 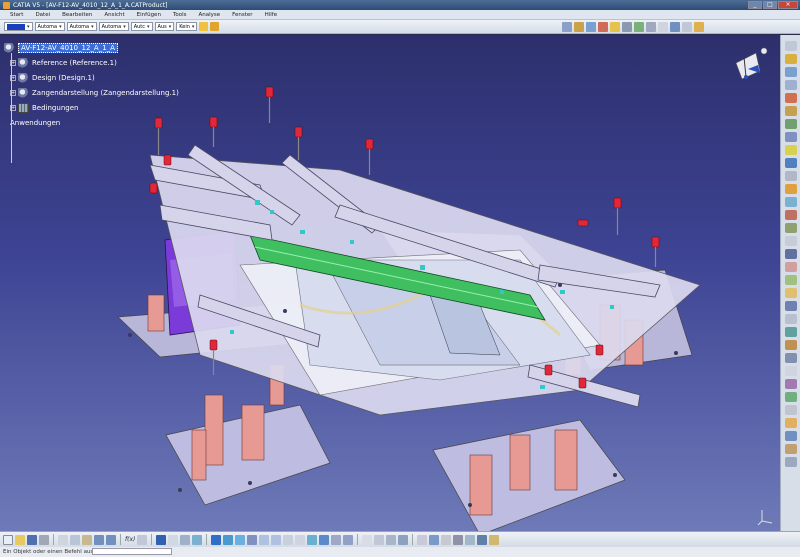 What do you see at coordinates (663, 27) in the screenshot?
I see `view-icon` at bounding box center [663, 27].